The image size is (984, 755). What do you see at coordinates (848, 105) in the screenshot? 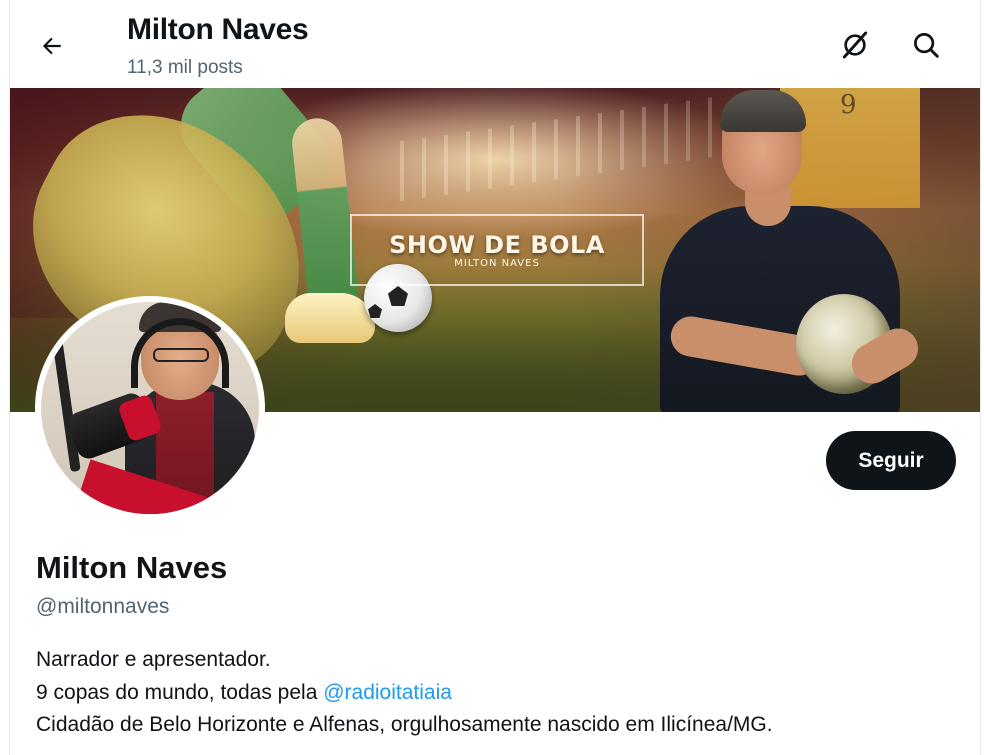
I see `jersey-number: 9` at bounding box center [848, 105].